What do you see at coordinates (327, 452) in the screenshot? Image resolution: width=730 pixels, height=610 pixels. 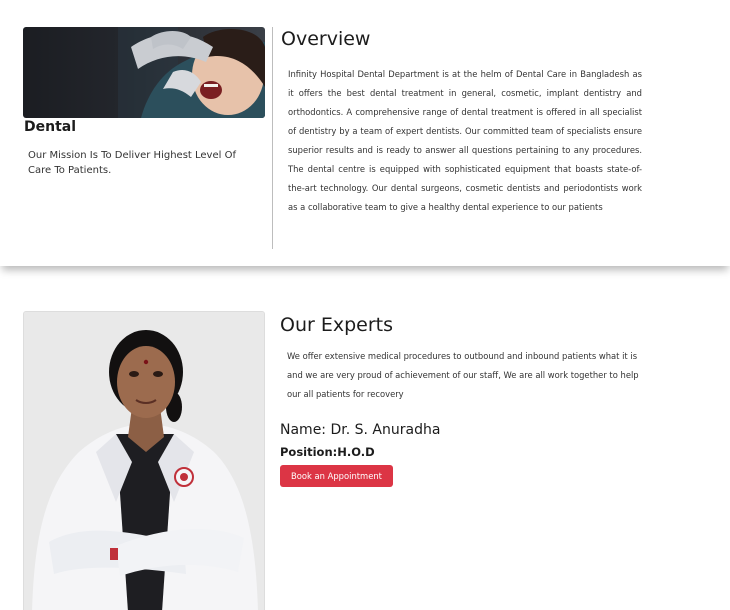 I see `expert-position: Position:H.O.D` at bounding box center [327, 452].